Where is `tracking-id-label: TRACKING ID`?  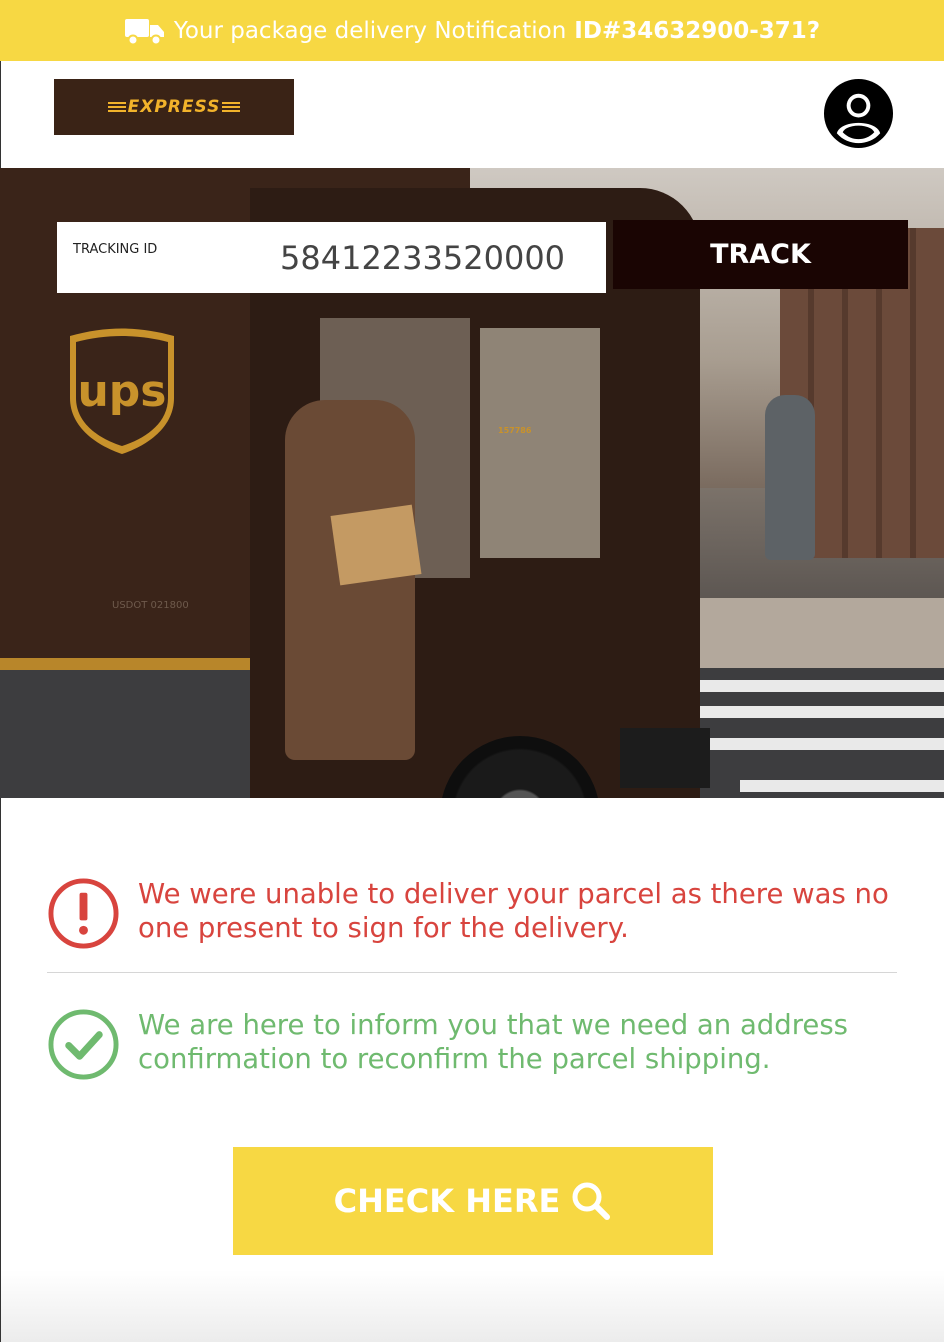
tracking-id-label: TRACKING ID is located at coordinates (115, 249).